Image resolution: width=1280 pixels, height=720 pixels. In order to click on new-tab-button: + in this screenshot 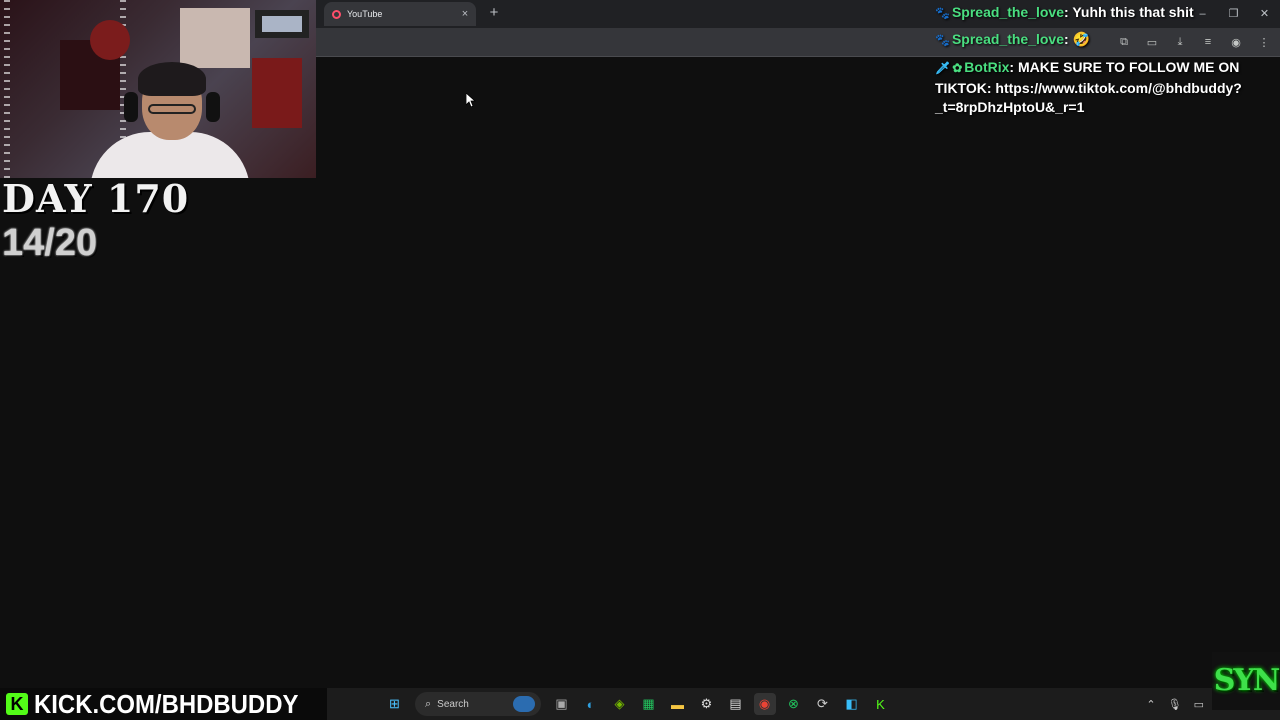, I will do `click(494, 12)`.